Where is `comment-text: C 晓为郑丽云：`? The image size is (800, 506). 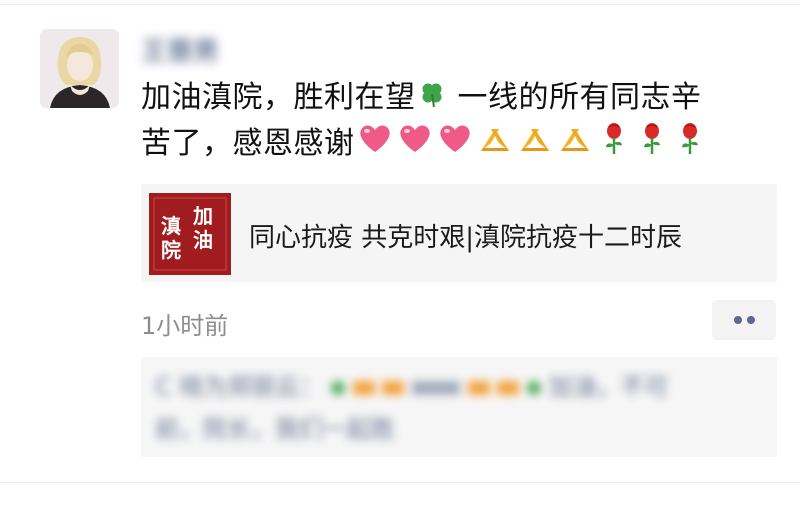
comment-text: C 晓为郑丽云： is located at coordinates (239, 387).